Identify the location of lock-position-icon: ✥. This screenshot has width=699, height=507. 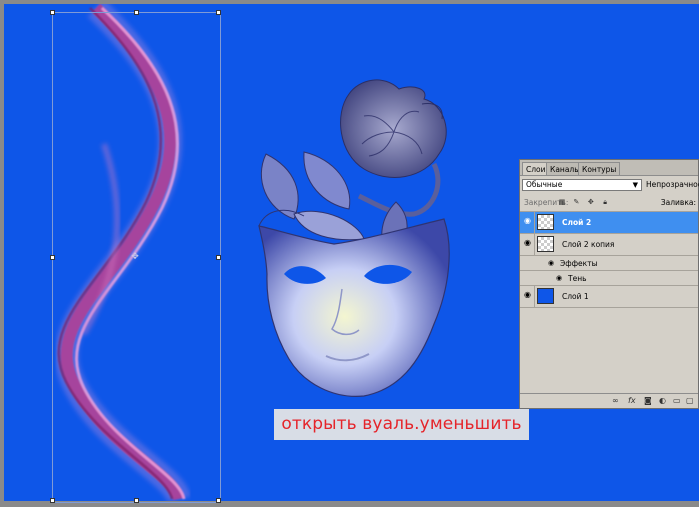
(591, 202).